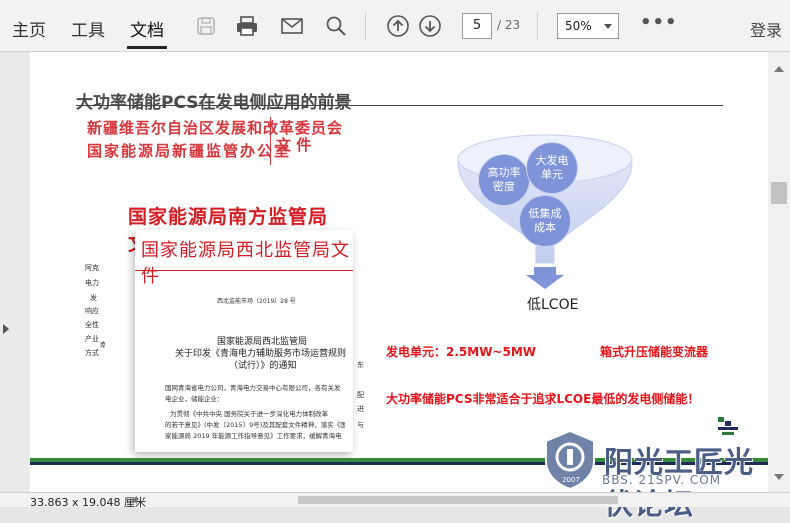  I want to click on scroll-left-icon, so click(134, 500).